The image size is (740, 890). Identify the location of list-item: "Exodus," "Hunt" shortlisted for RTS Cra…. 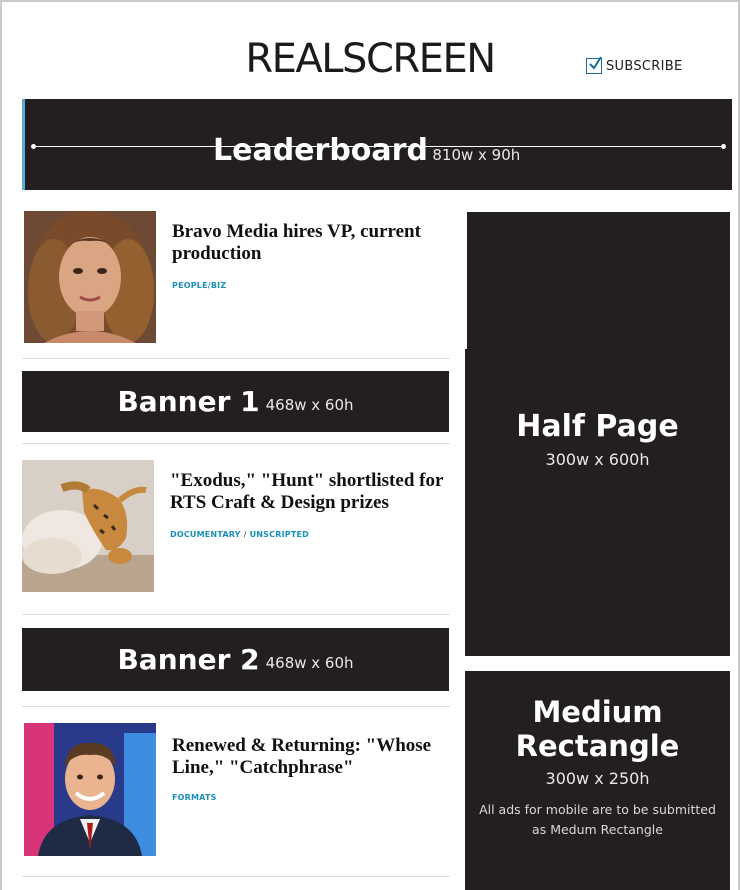
(237, 527).